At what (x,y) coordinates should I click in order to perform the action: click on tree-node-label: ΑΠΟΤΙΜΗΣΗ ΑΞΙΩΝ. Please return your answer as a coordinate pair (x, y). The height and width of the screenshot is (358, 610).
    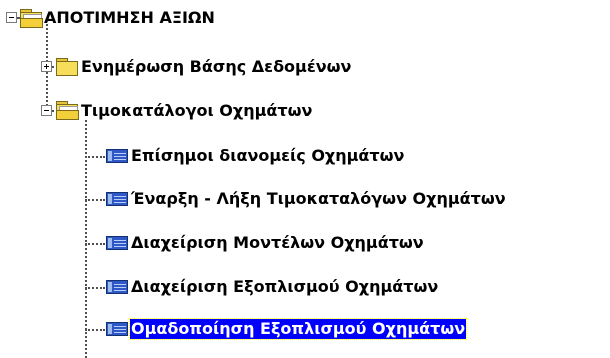
    Looking at the image, I should click on (129, 18).